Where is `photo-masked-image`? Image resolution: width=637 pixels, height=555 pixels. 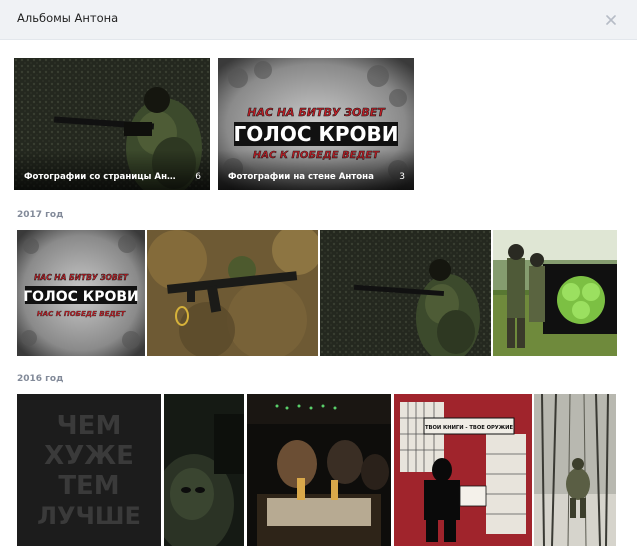
photo-masked-image is located at coordinates (204, 470).